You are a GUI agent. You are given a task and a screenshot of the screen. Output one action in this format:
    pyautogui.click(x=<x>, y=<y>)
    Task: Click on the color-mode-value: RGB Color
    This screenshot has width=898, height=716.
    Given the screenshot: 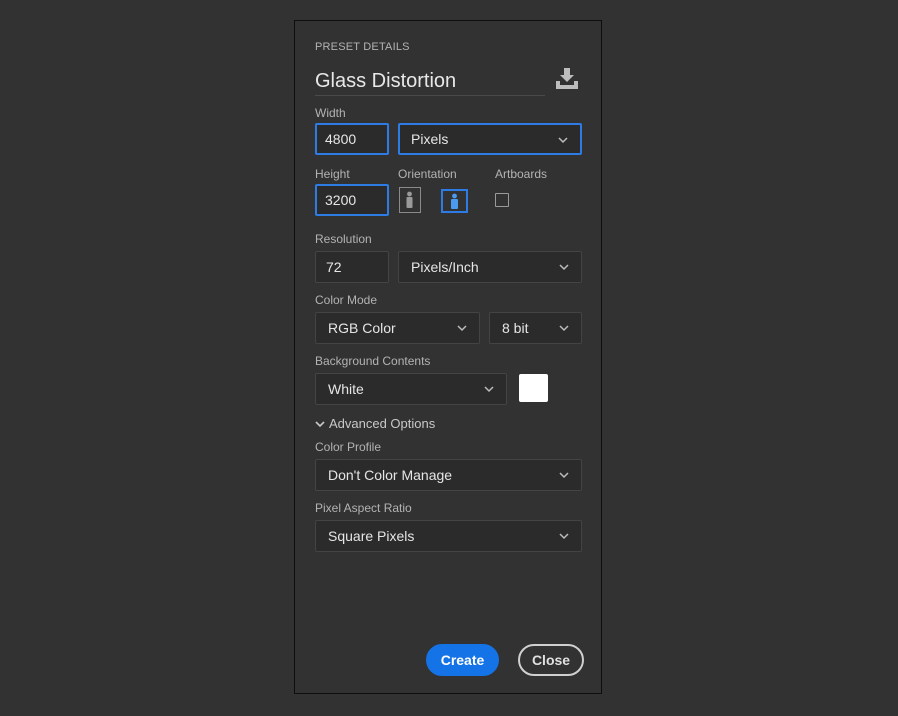 What is the action you would take?
    pyautogui.click(x=362, y=328)
    